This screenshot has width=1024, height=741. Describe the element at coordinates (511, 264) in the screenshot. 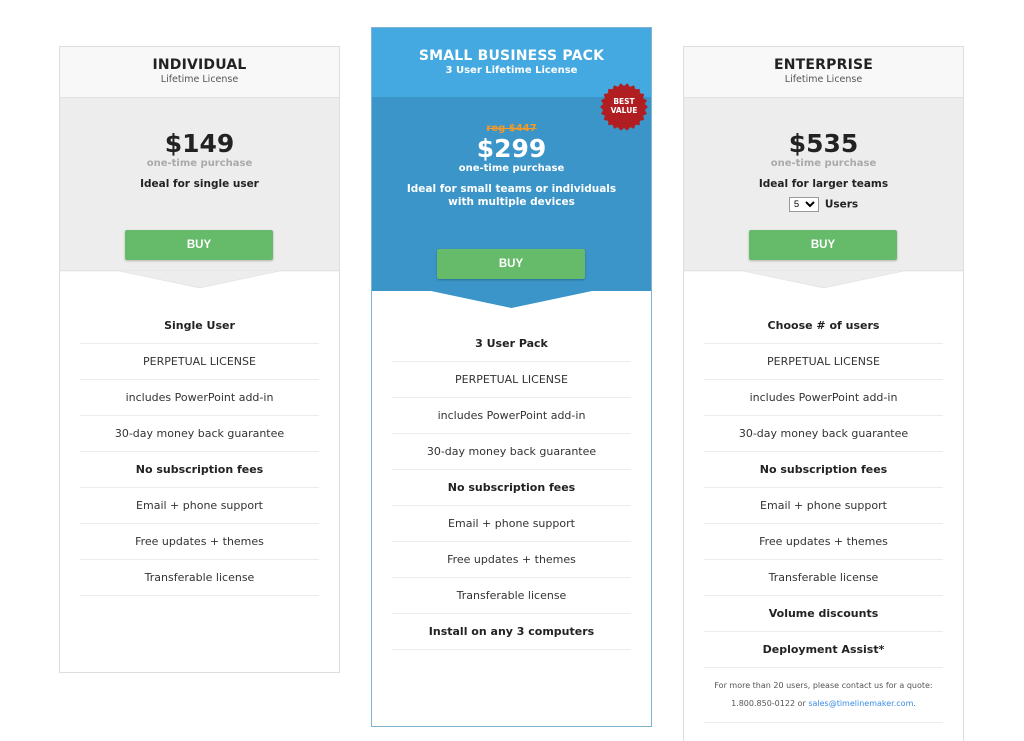

I see `buy-button-small-business: BUY` at that location.